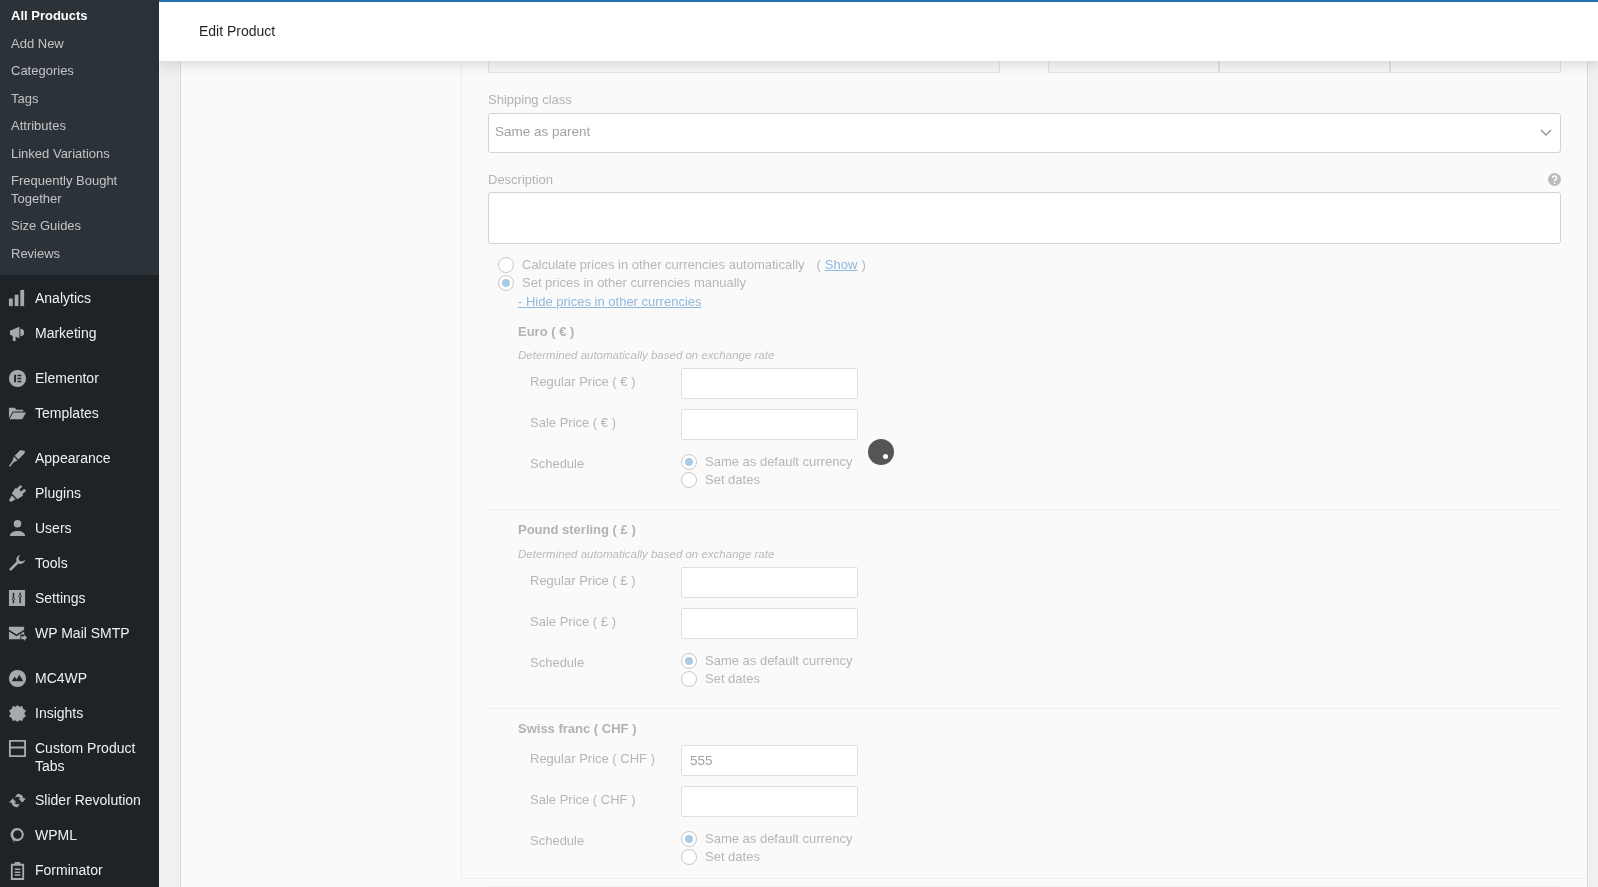  What do you see at coordinates (79, 71) in the screenshot?
I see `submenu-item: Categories` at bounding box center [79, 71].